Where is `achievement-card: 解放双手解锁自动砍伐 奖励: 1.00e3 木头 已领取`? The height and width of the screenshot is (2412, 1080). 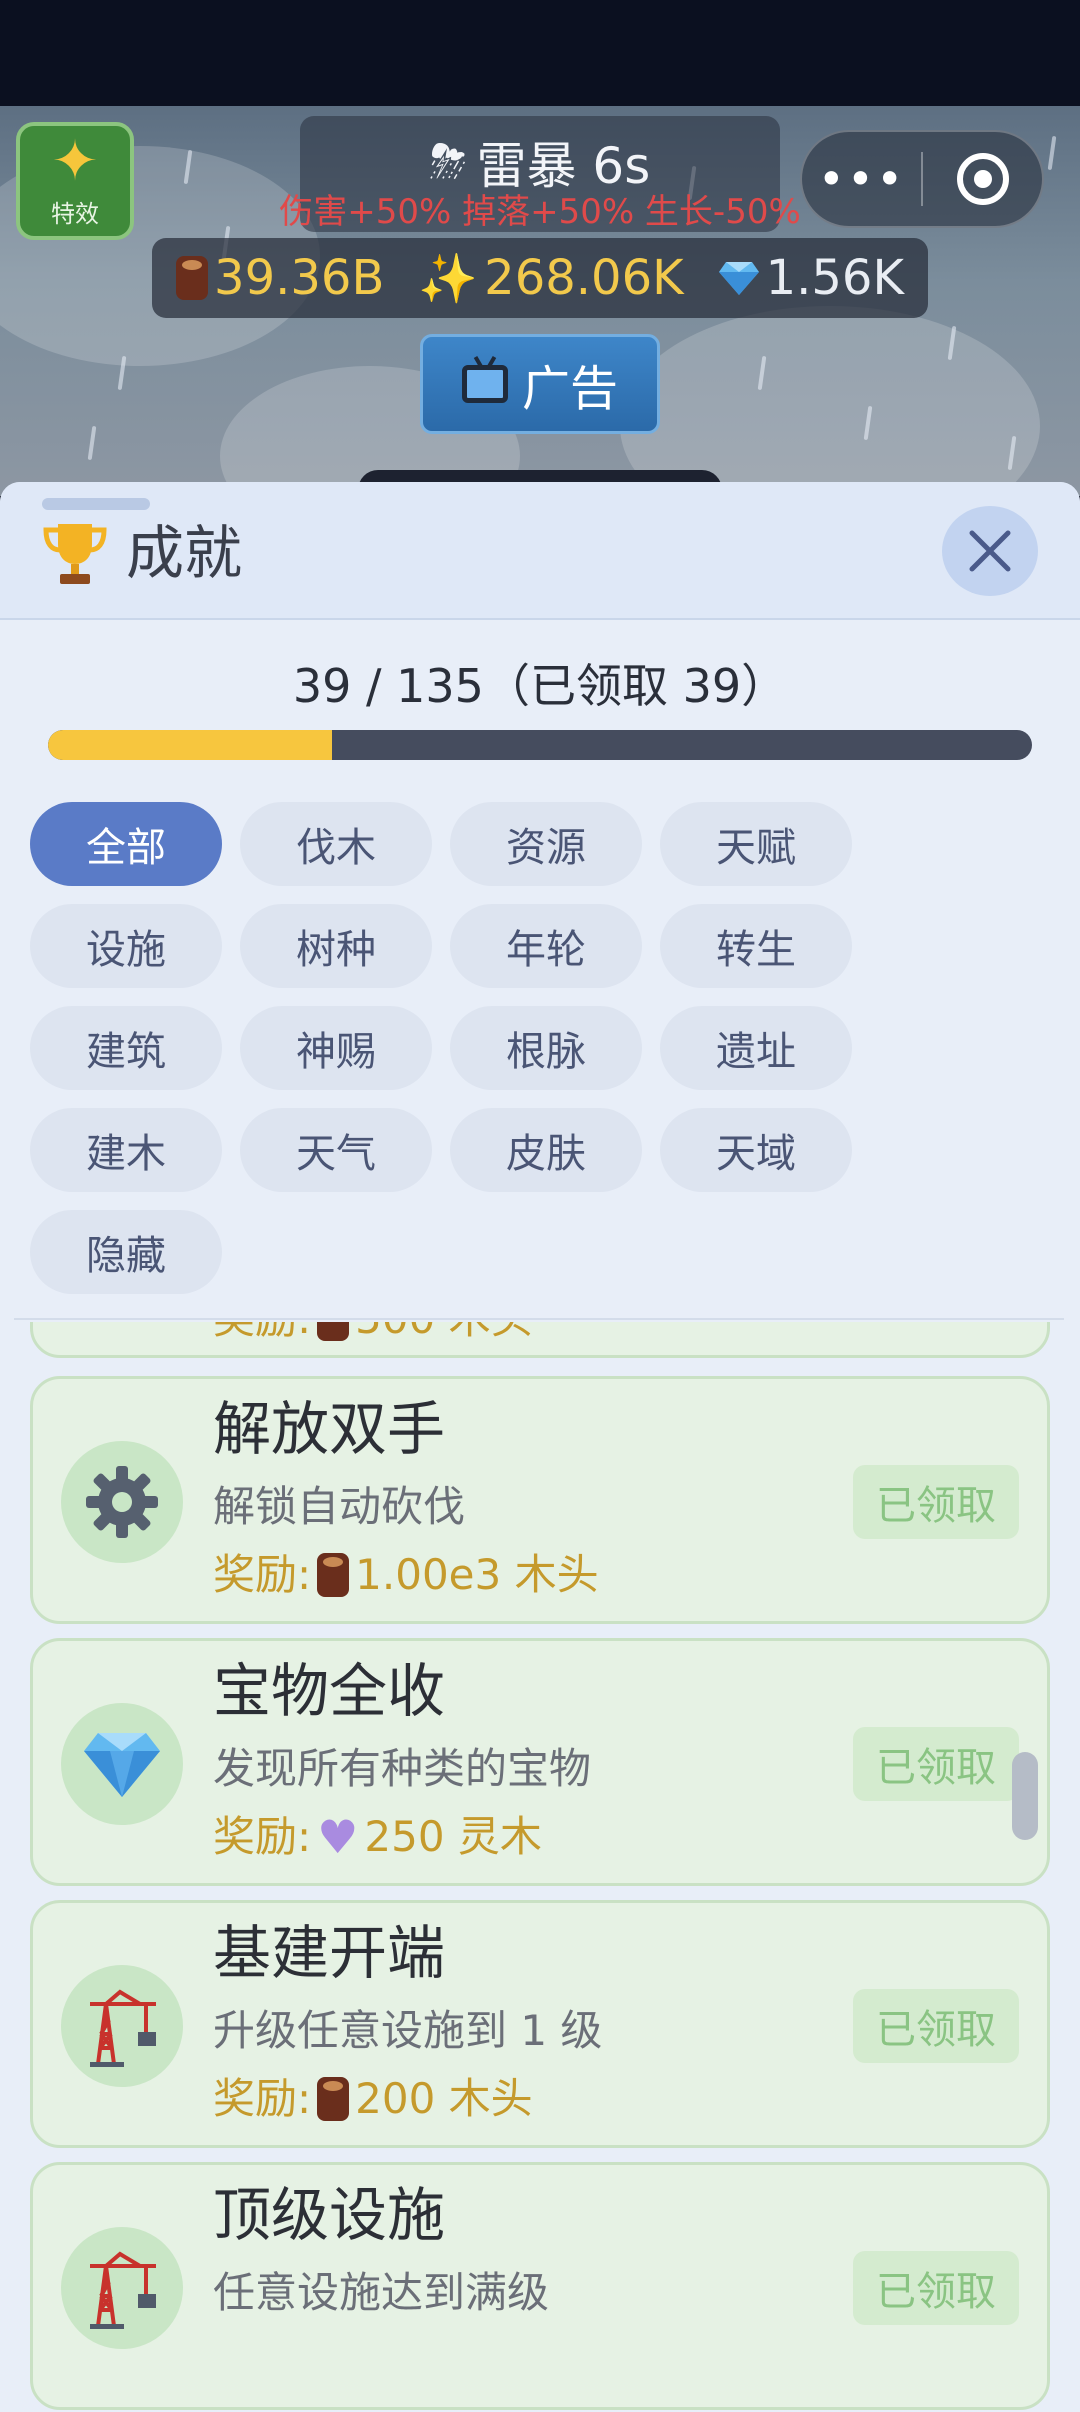
achievement-card: 解放双手解锁自动砍伐 奖励: 1.00e3 木头 已领取 is located at coordinates (540, 1500).